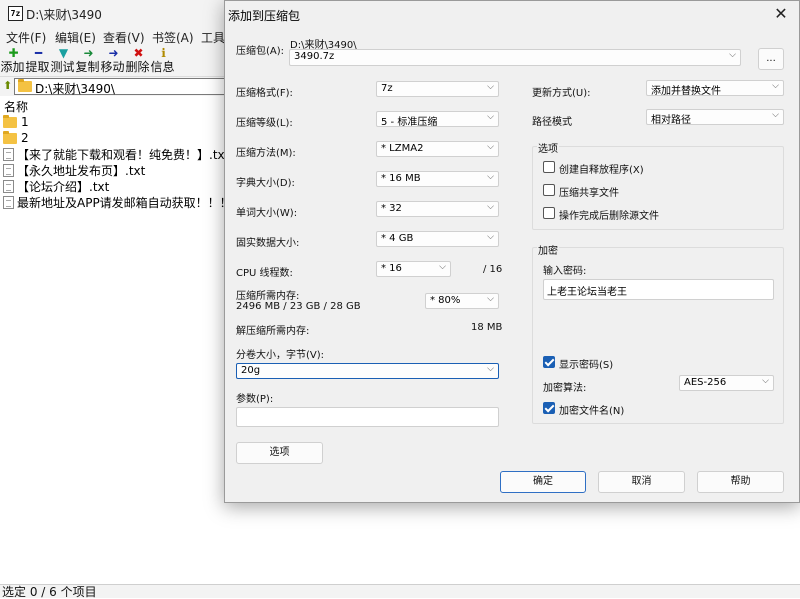 The image size is (800, 599). What do you see at coordinates (437, 209) in the screenshot?
I see `word-size-select: * 32 ⌵` at bounding box center [437, 209].